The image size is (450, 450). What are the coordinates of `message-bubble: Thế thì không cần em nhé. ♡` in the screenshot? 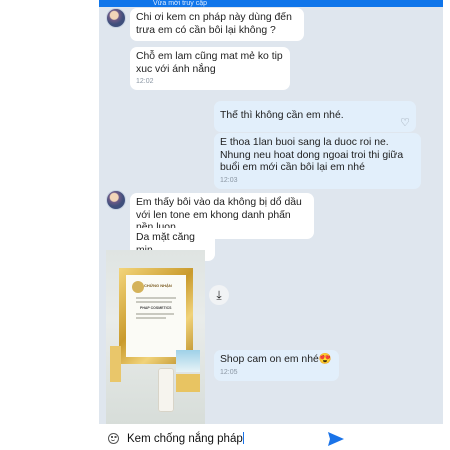 It's located at (315, 116).